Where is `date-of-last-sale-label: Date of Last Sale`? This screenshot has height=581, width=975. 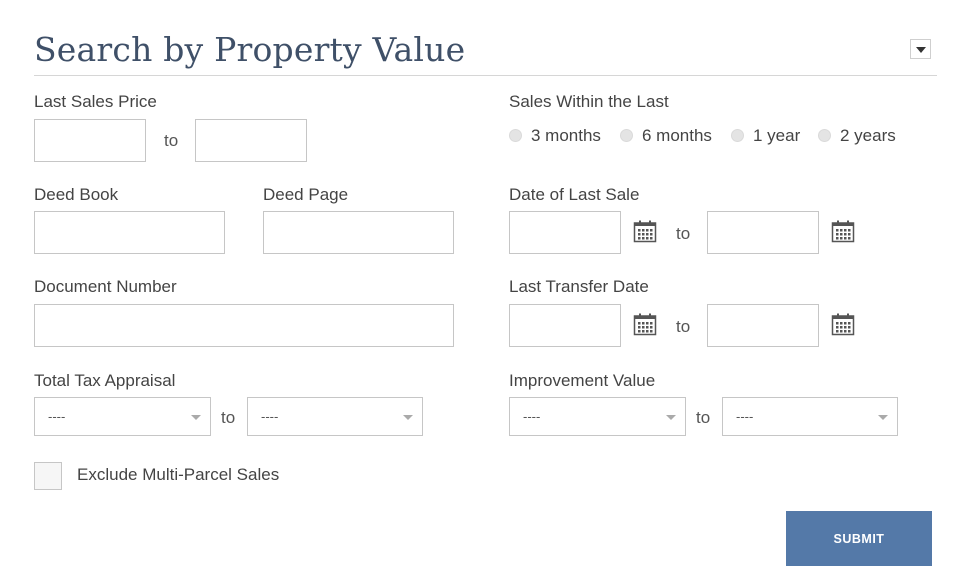
date-of-last-sale-label: Date of Last Sale is located at coordinates (574, 194).